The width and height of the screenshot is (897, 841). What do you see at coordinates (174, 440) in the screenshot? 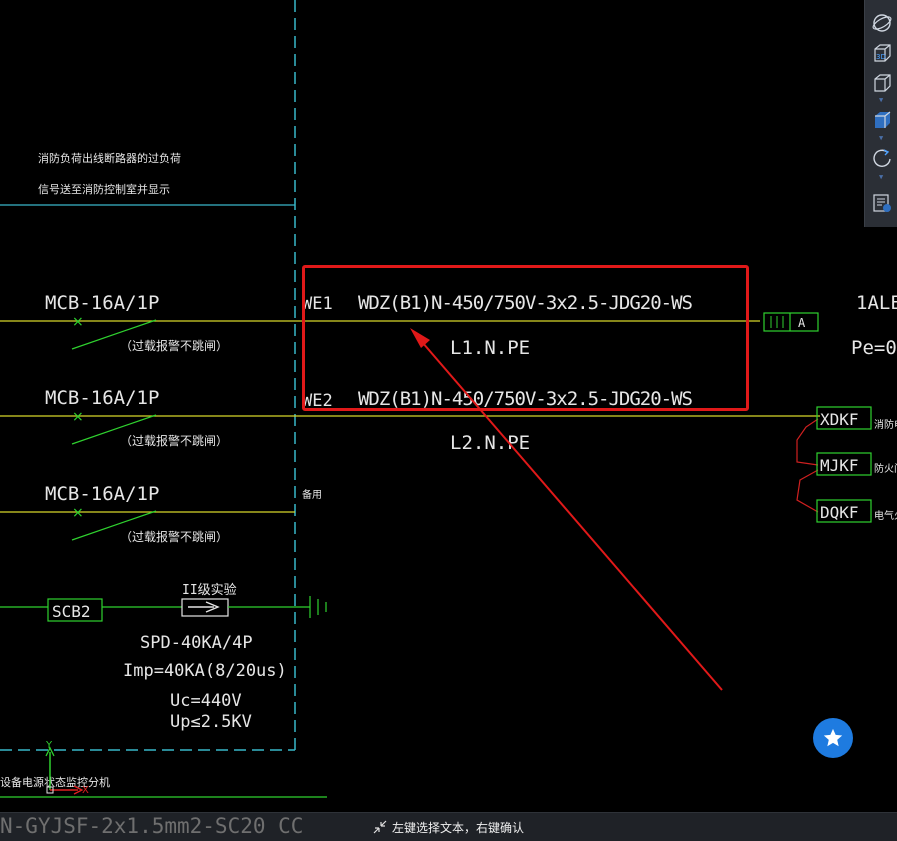
I see `breaker-2-note: （过载报警不跳闸）` at bounding box center [174, 440].